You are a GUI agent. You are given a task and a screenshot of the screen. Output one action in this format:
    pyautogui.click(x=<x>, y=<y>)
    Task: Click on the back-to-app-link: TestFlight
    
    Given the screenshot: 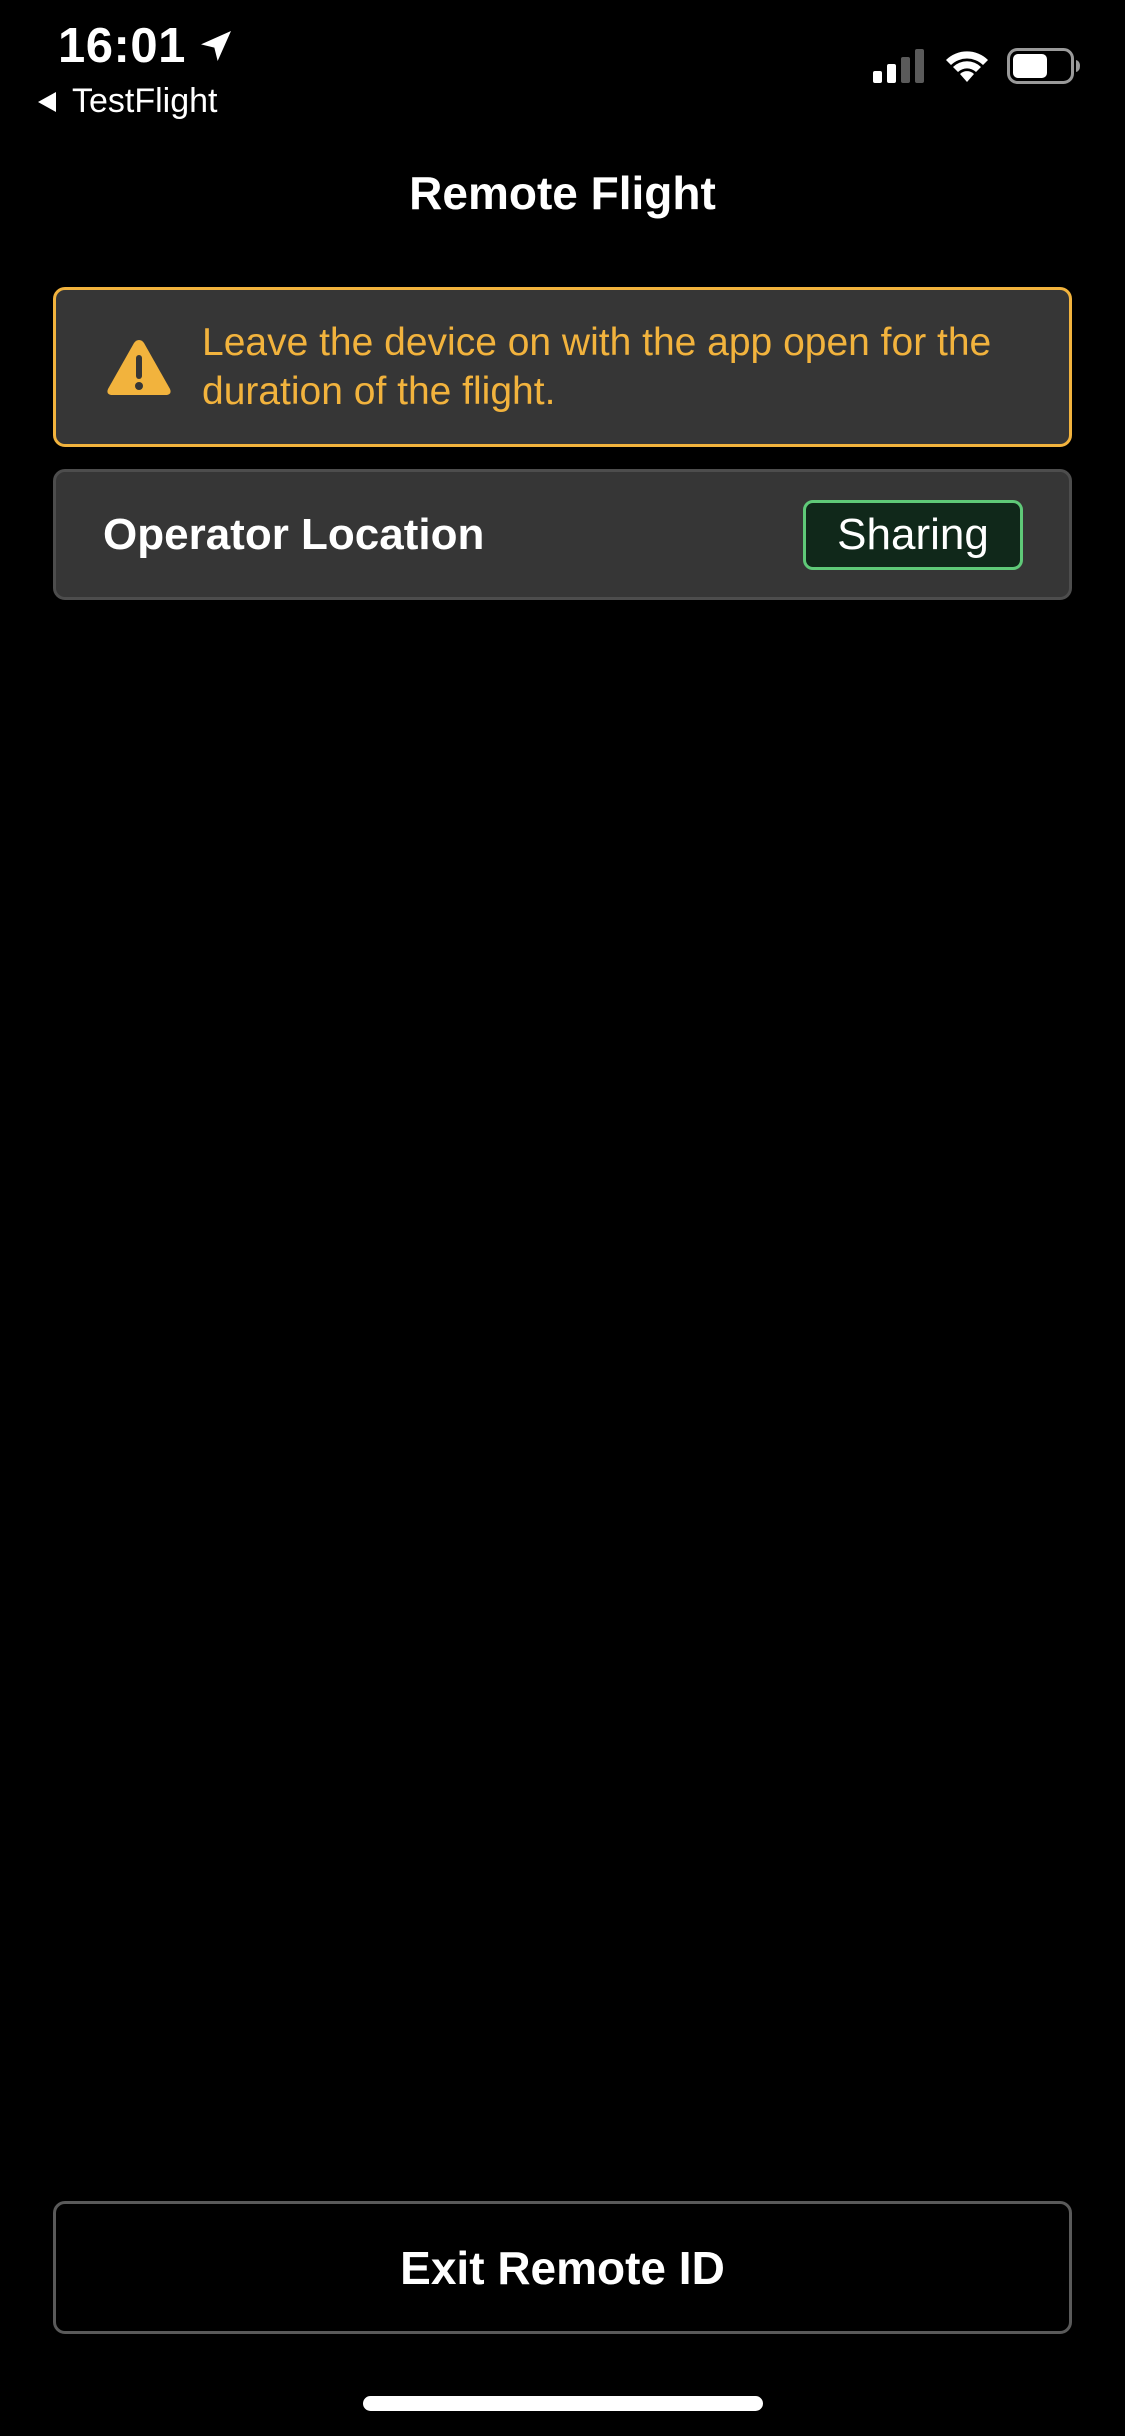 What is the action you would take?
    pyautogui.click(x=127, y=101)
    